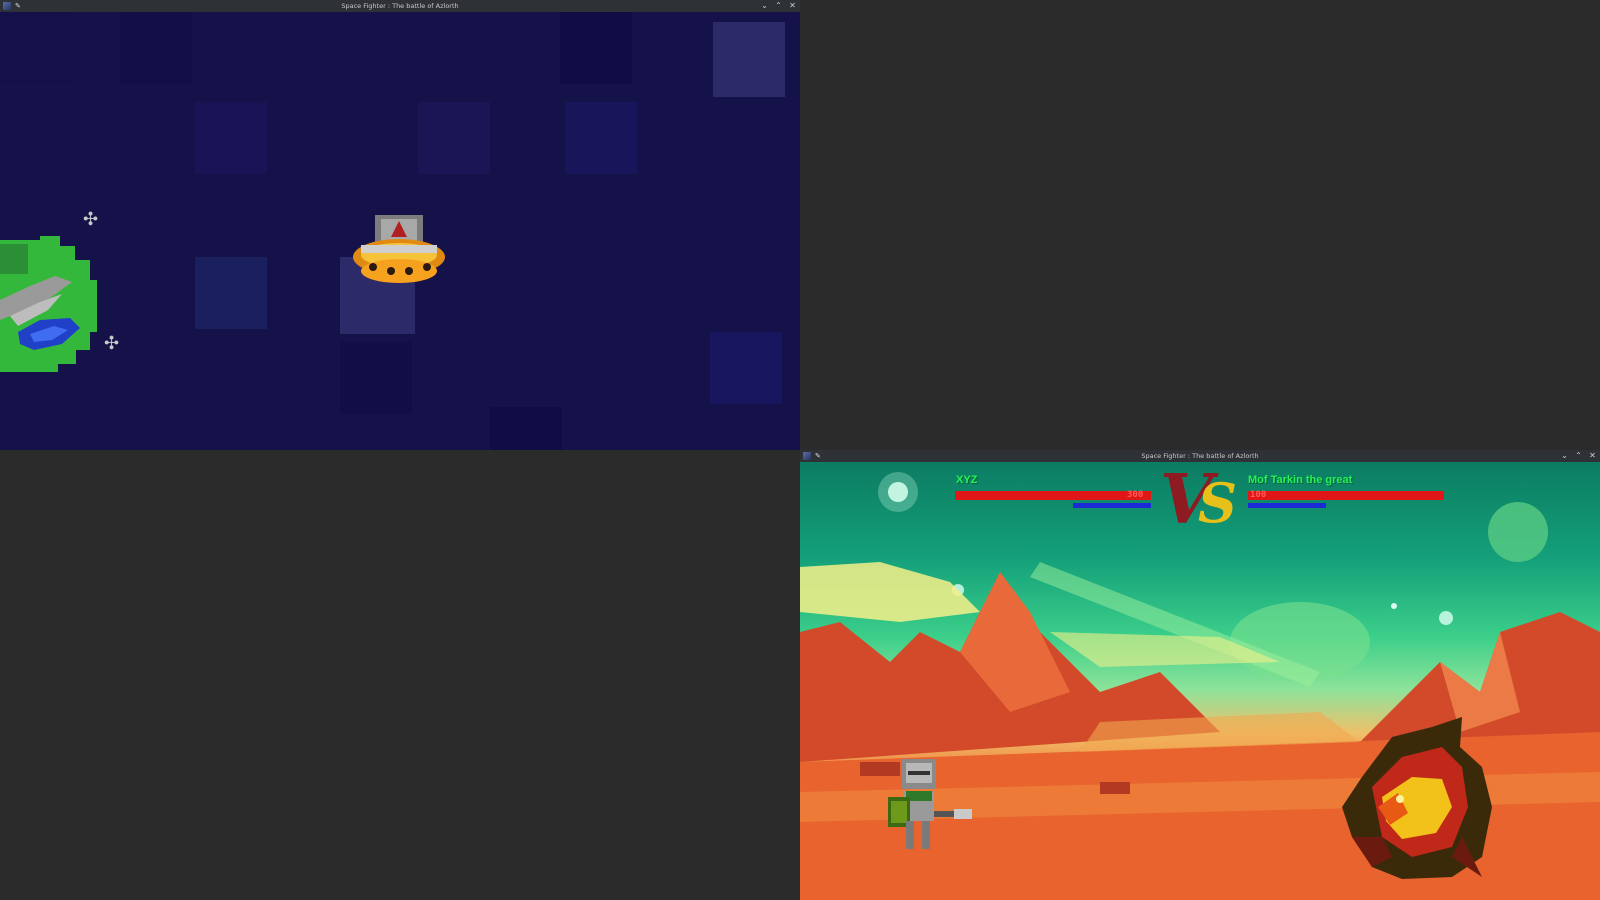 Image resolution: width=1600 pixels, height=900 pixels. Describe the element at coordinates (1422, 802) in the screenshot. I see `dragon-enemy` at that location.